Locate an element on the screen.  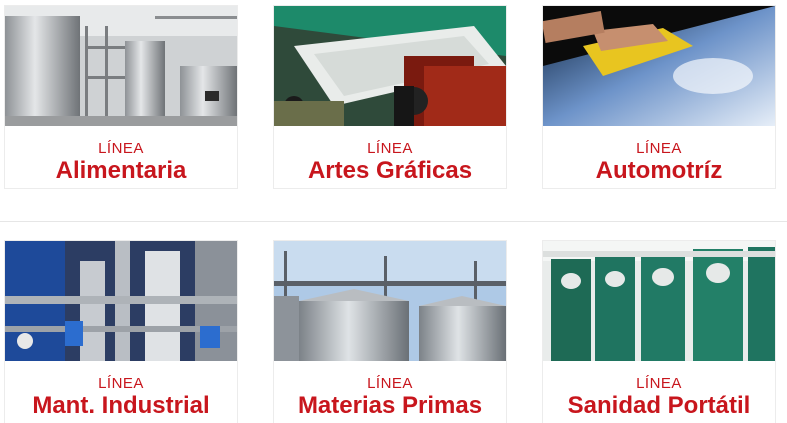
card-materias-primas: LÍNEA Materias Primas is located at coordinates (390, 332).